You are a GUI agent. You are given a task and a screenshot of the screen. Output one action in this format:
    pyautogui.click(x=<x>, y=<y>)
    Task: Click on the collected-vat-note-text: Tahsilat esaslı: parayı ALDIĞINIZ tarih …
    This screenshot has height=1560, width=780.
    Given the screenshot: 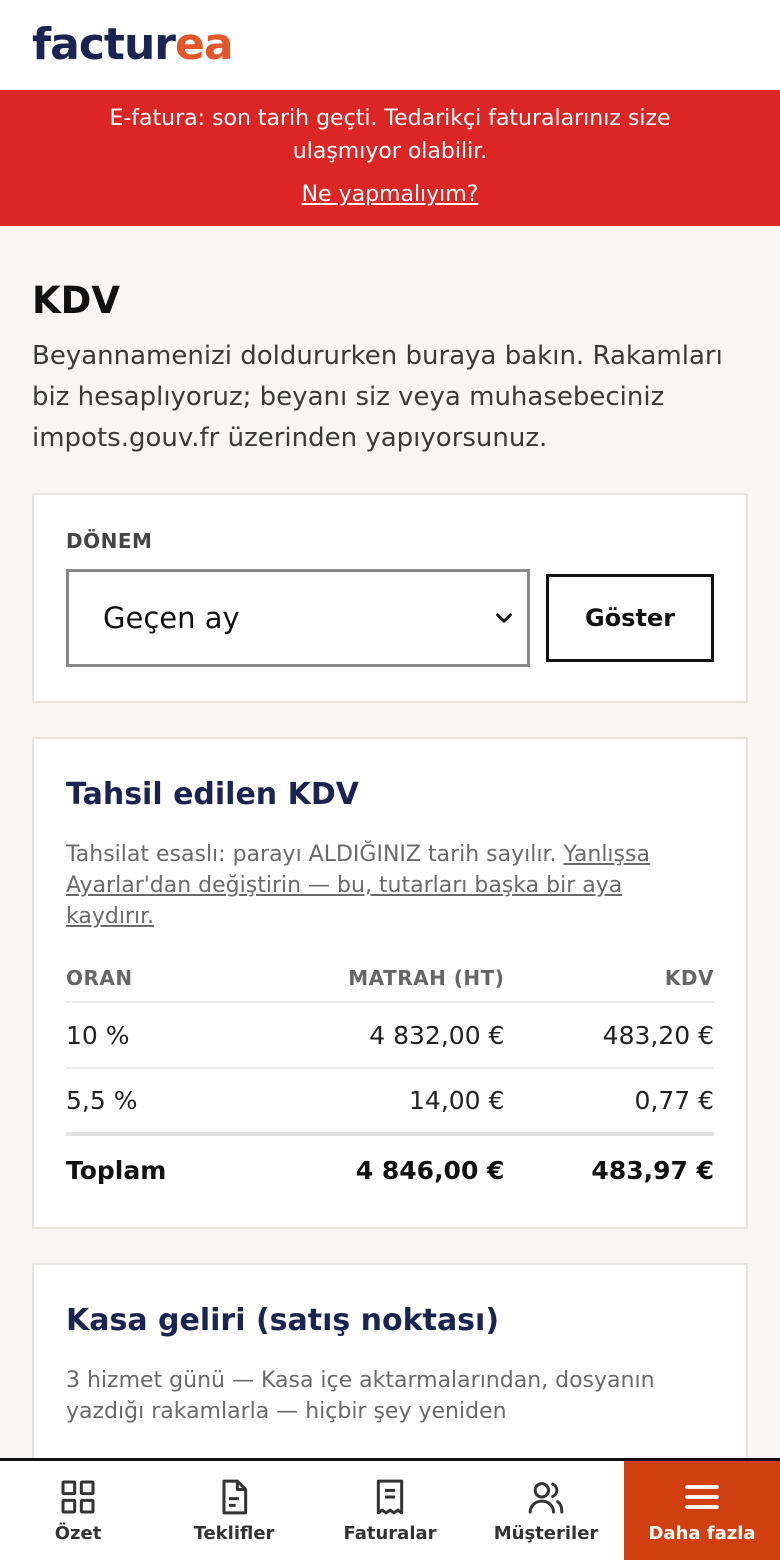 What is the action you would take?
    pyautogui.click(x=315, y=854)
    